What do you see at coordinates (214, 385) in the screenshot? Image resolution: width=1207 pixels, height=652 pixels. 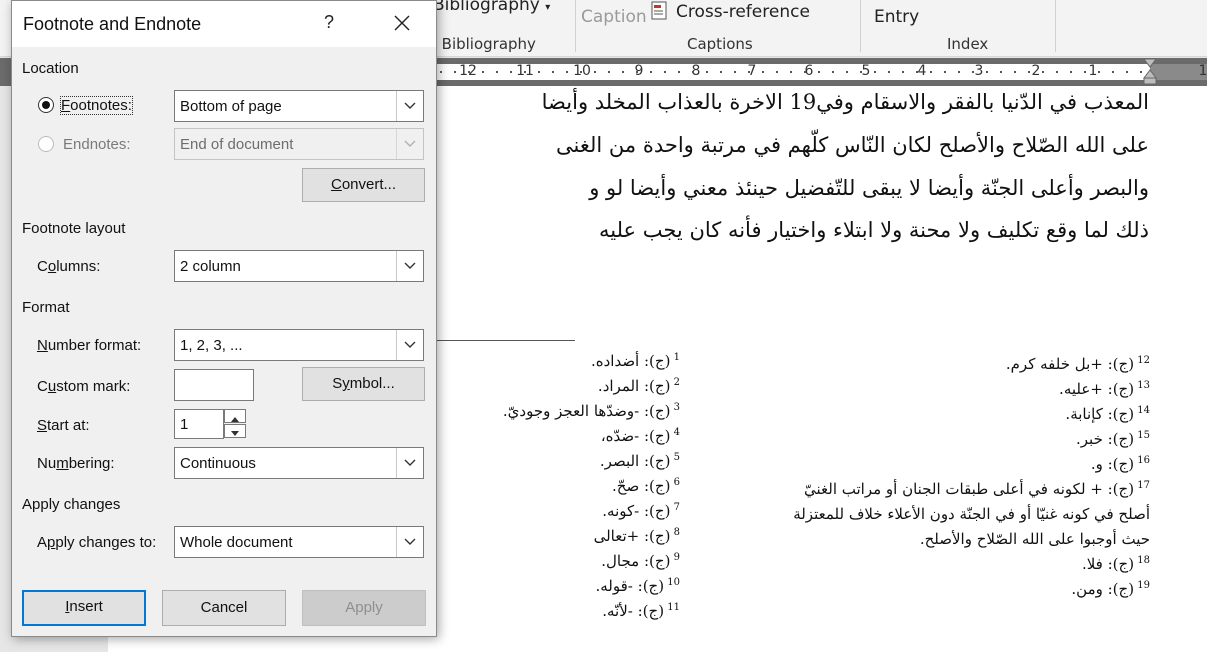 I see `custom-mark-input` at bounding box center [214, 385].